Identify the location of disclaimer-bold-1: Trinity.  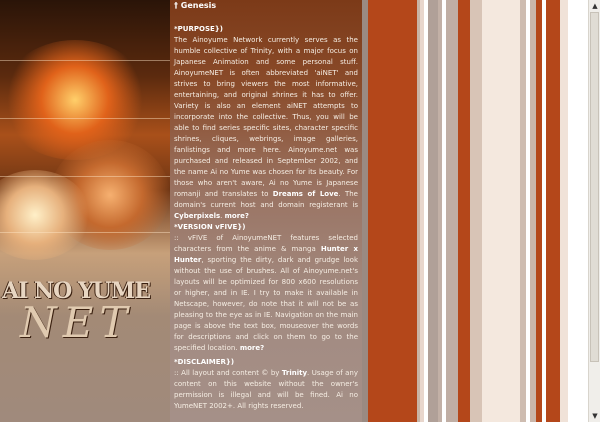
(294, 373).